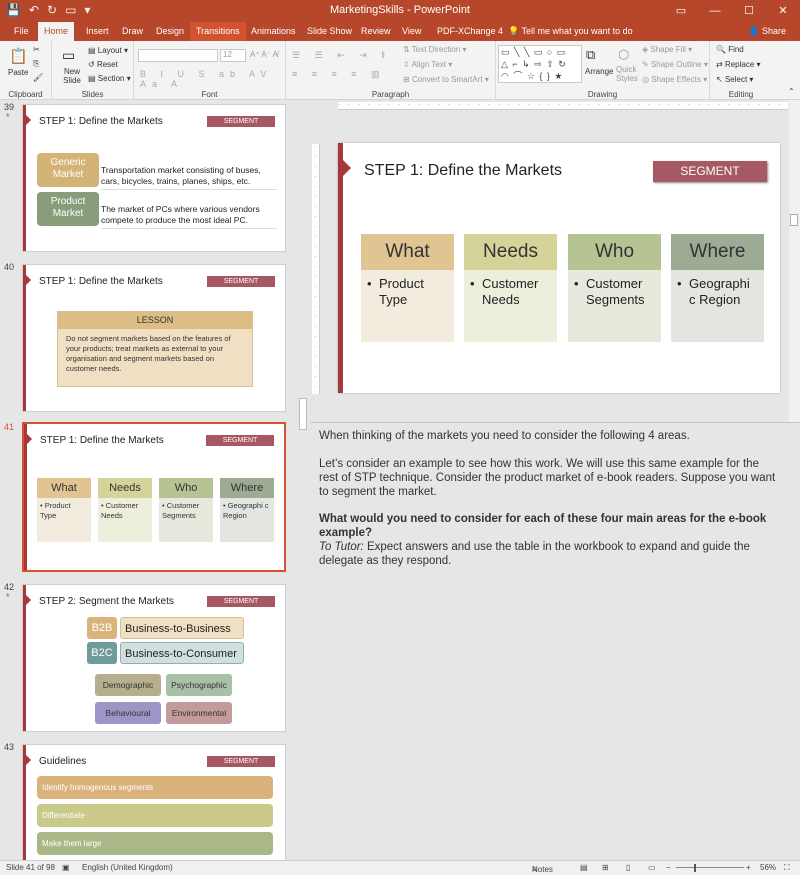  I want to click on tab-slide-show: Slide Show, so click(329, 31).